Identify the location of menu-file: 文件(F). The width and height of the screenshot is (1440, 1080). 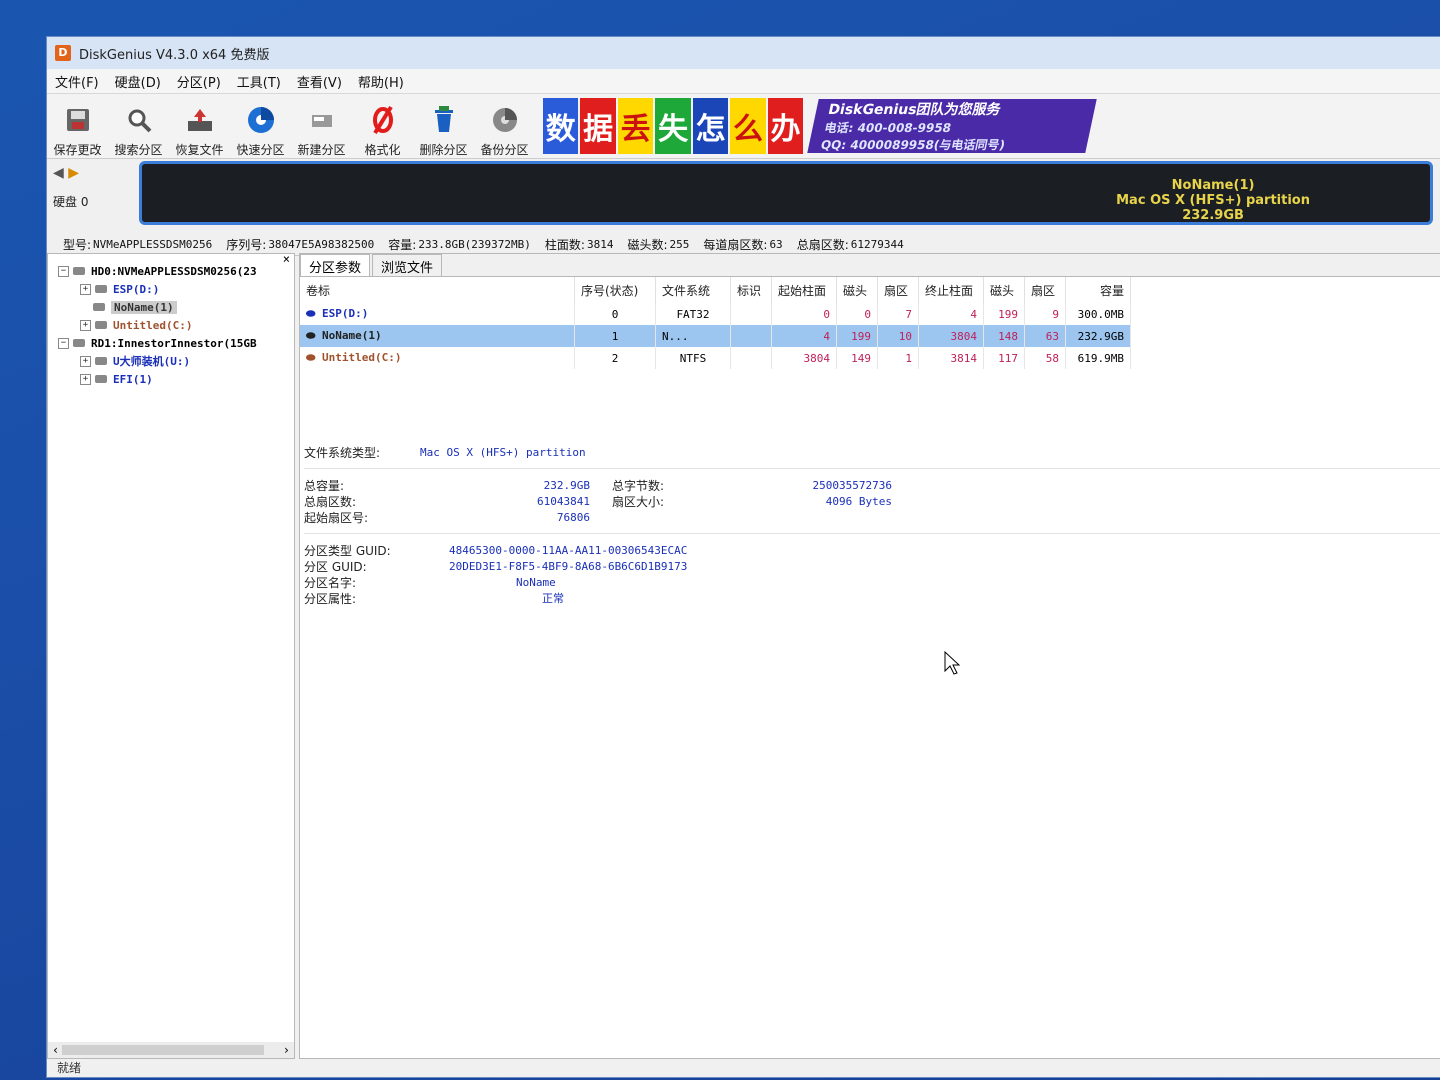
(77, 81).